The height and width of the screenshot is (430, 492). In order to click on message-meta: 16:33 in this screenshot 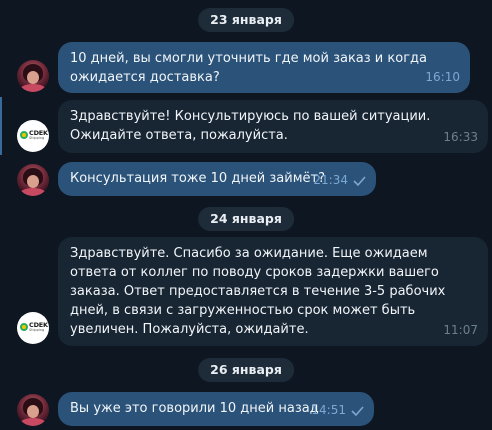, I will do `click(460, 137)`.